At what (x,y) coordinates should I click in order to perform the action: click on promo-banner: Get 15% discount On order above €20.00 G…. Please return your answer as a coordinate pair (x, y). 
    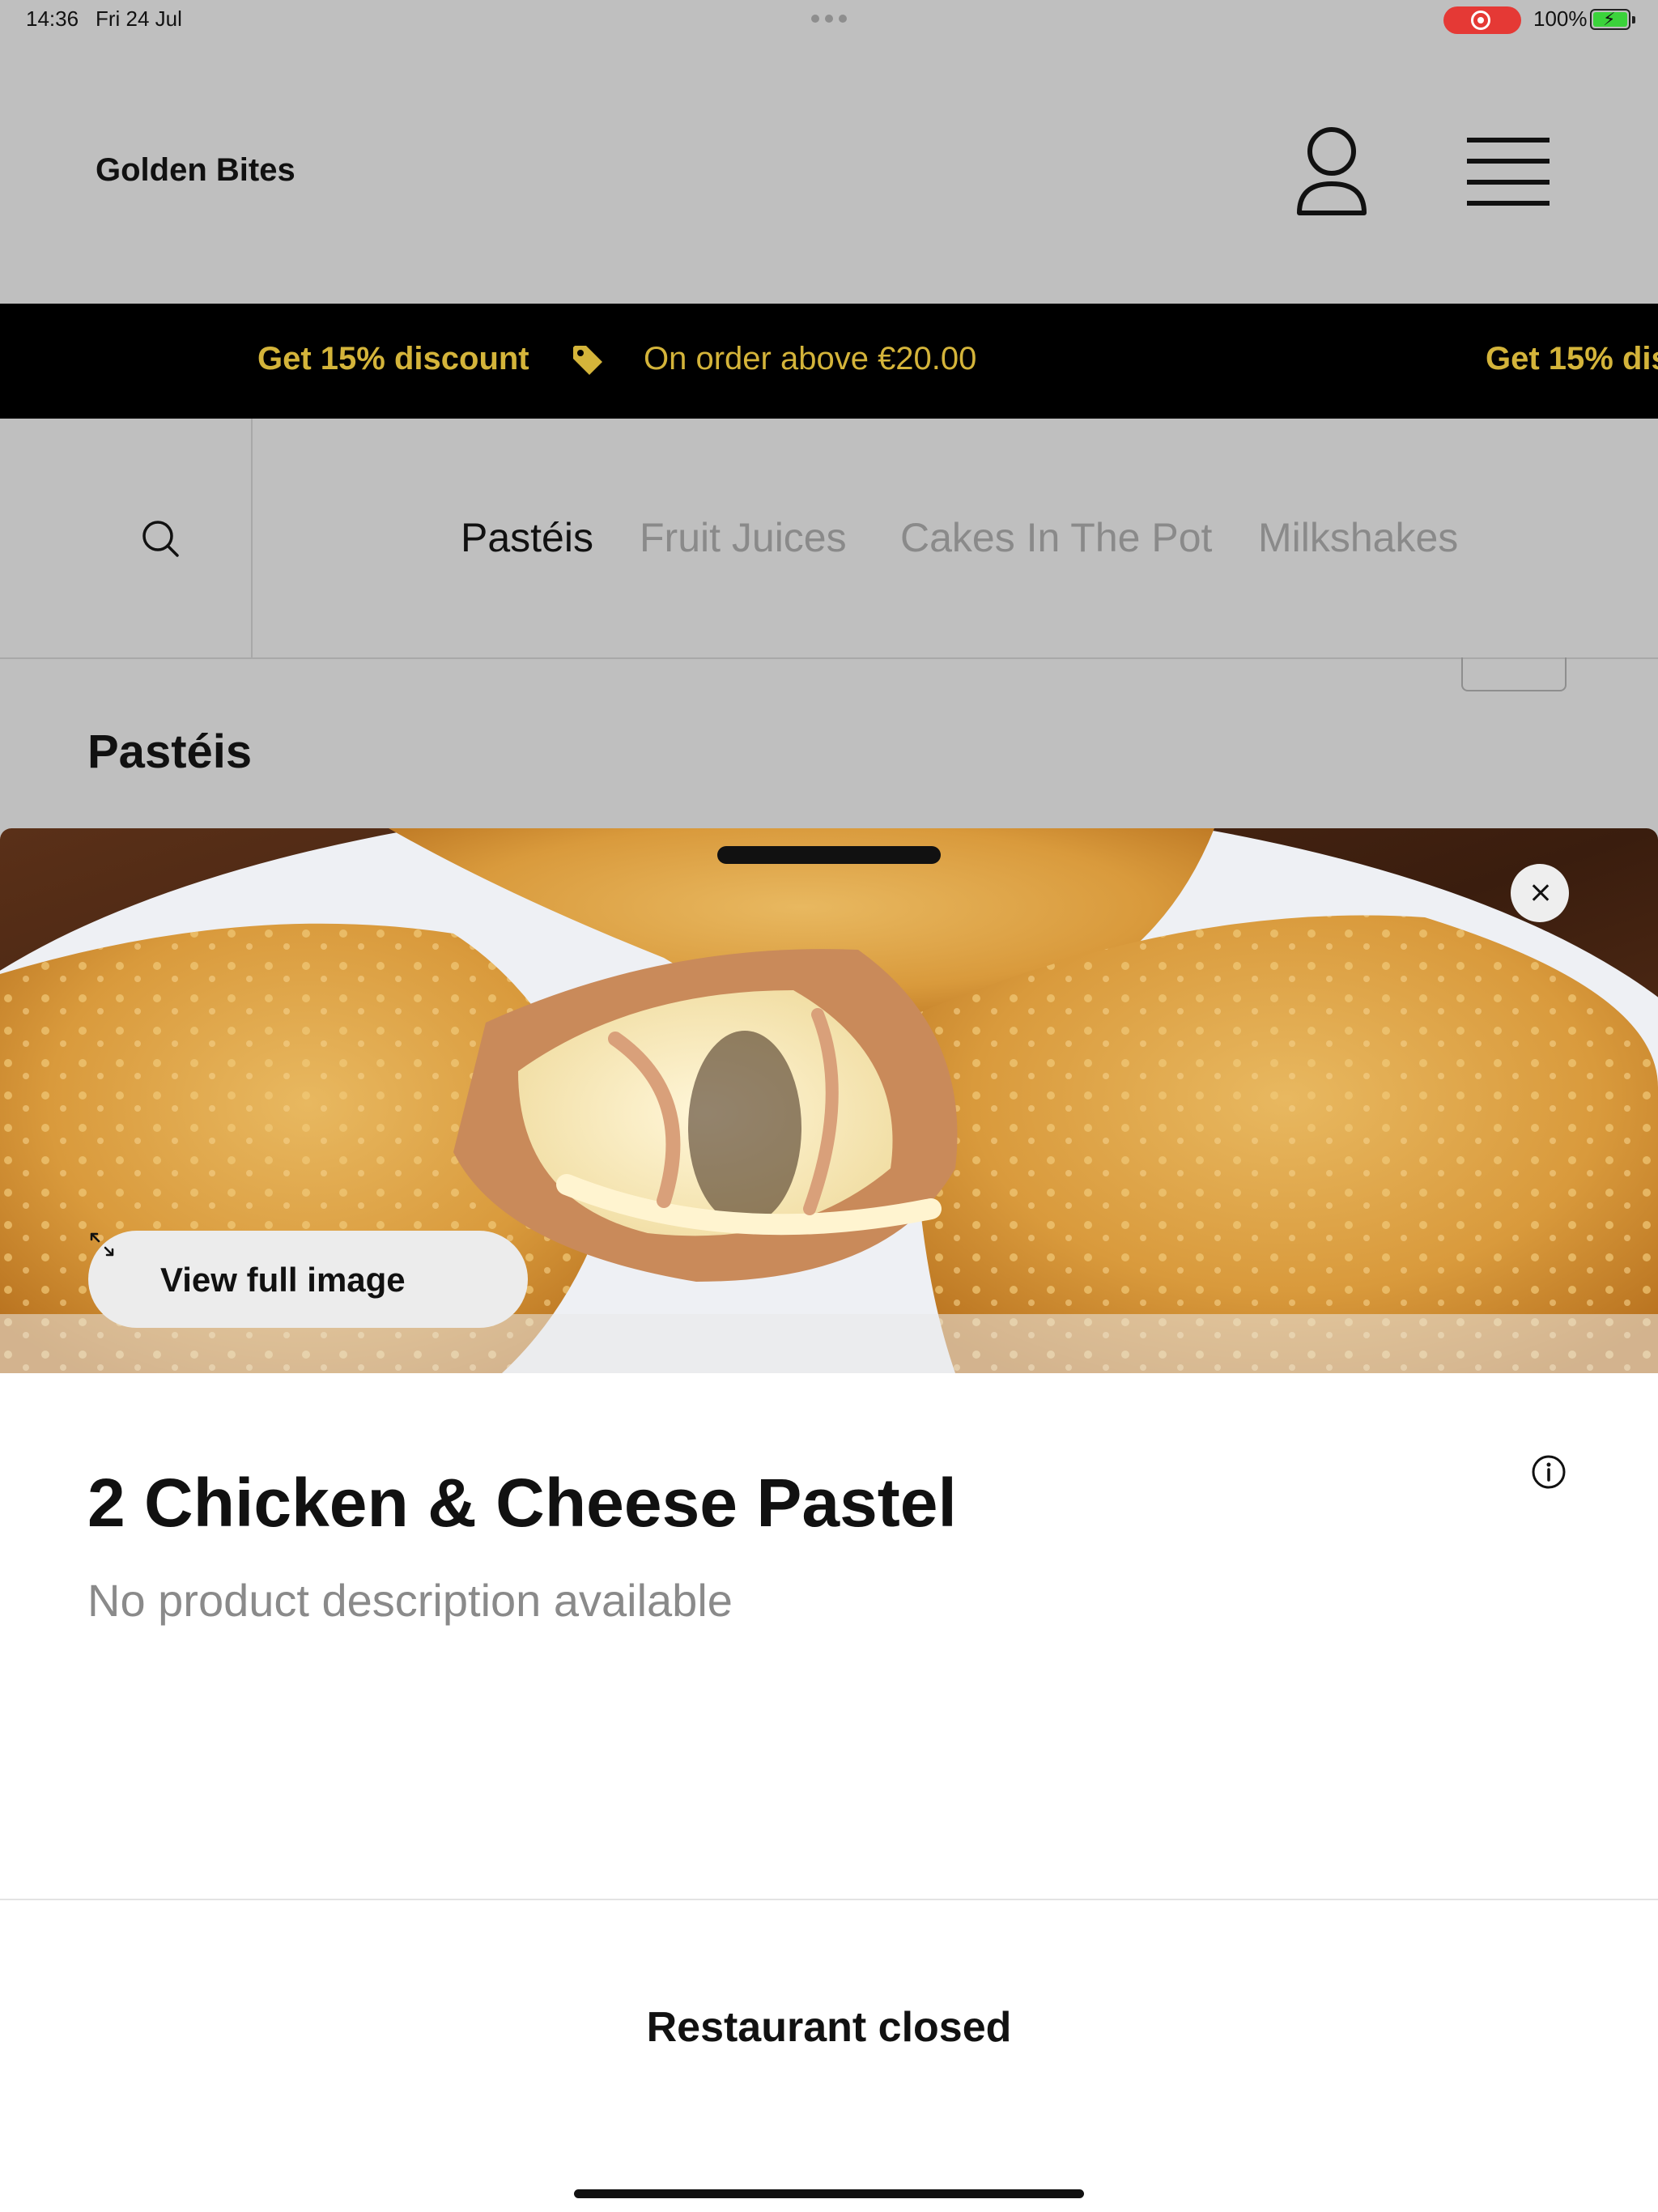
    Looking at the image, I should click on (829, 362).